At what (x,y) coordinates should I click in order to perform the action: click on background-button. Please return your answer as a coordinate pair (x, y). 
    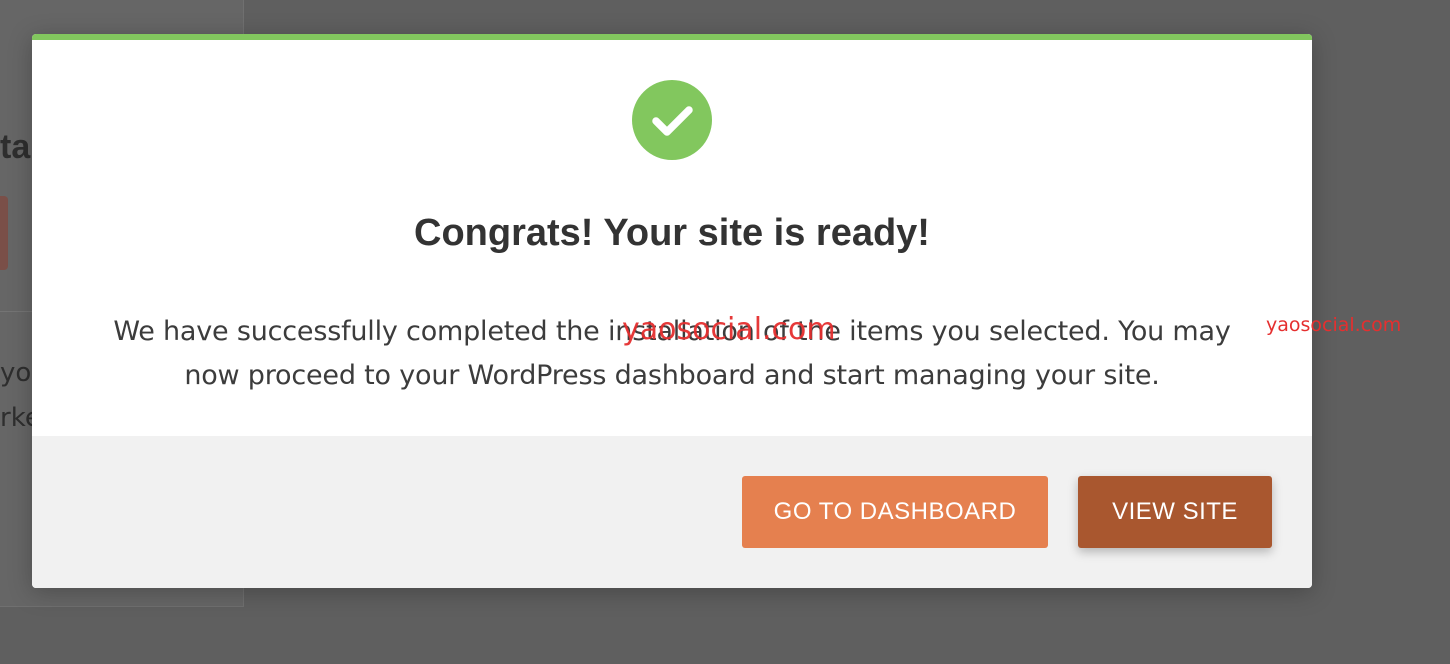
    Looking at the image, I should click on (4, 233).